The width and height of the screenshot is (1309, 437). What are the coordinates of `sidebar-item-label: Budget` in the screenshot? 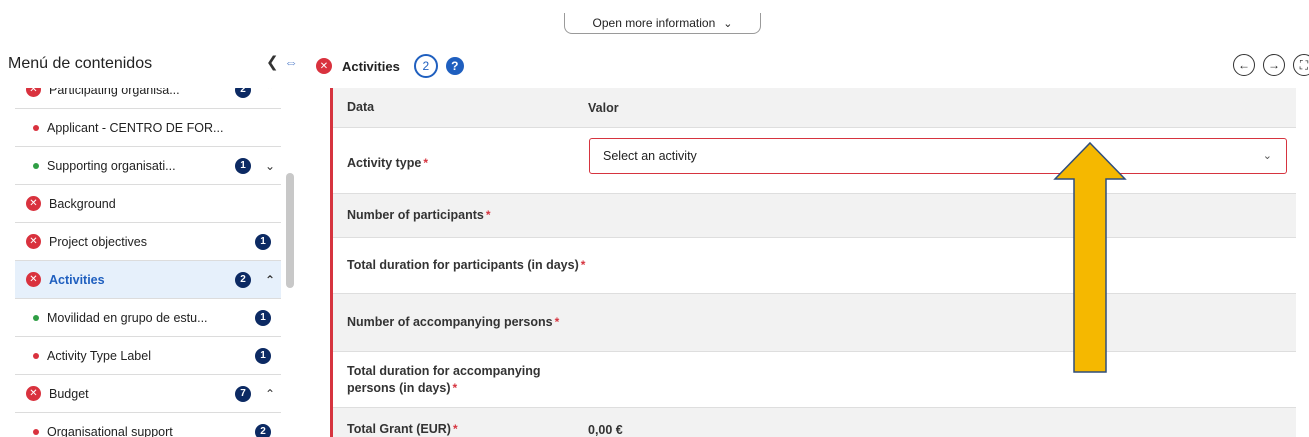 It's located at (69, 393).